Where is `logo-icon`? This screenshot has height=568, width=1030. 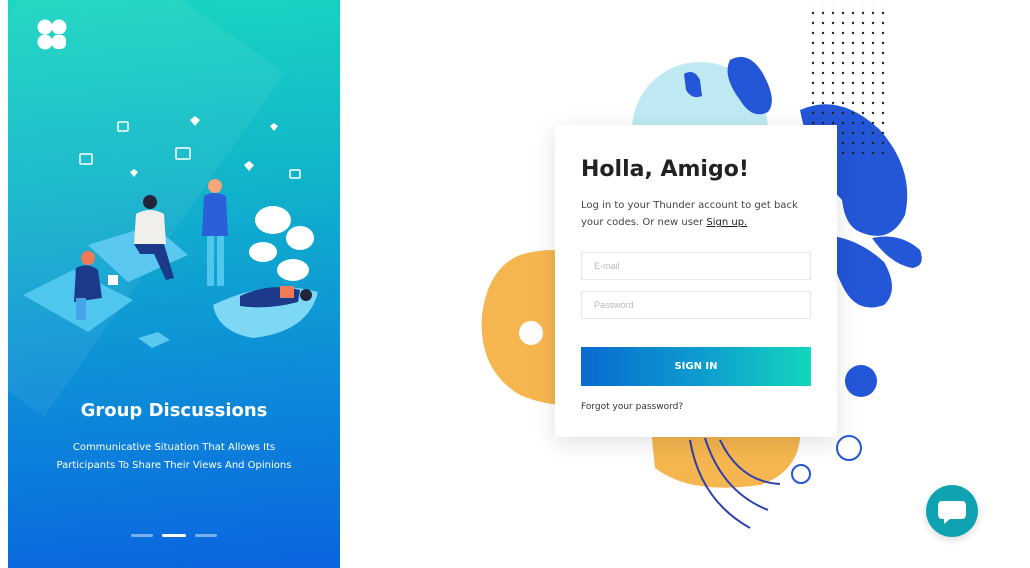
logo-icon is located at coordinates (52, 34).